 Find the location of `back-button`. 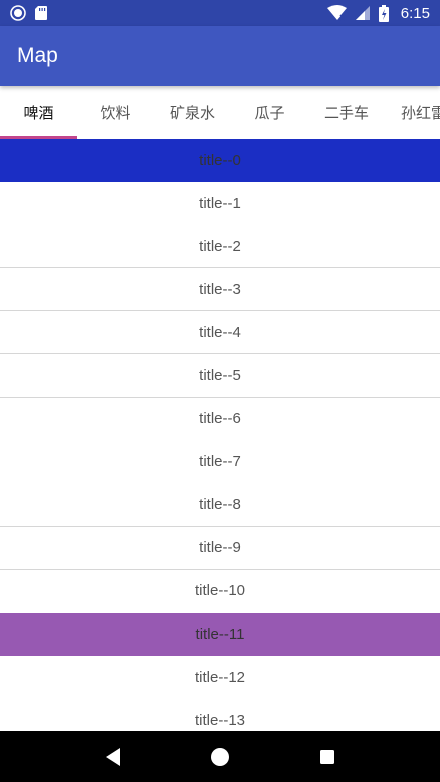

back-button is located at coordinates (113, 757).